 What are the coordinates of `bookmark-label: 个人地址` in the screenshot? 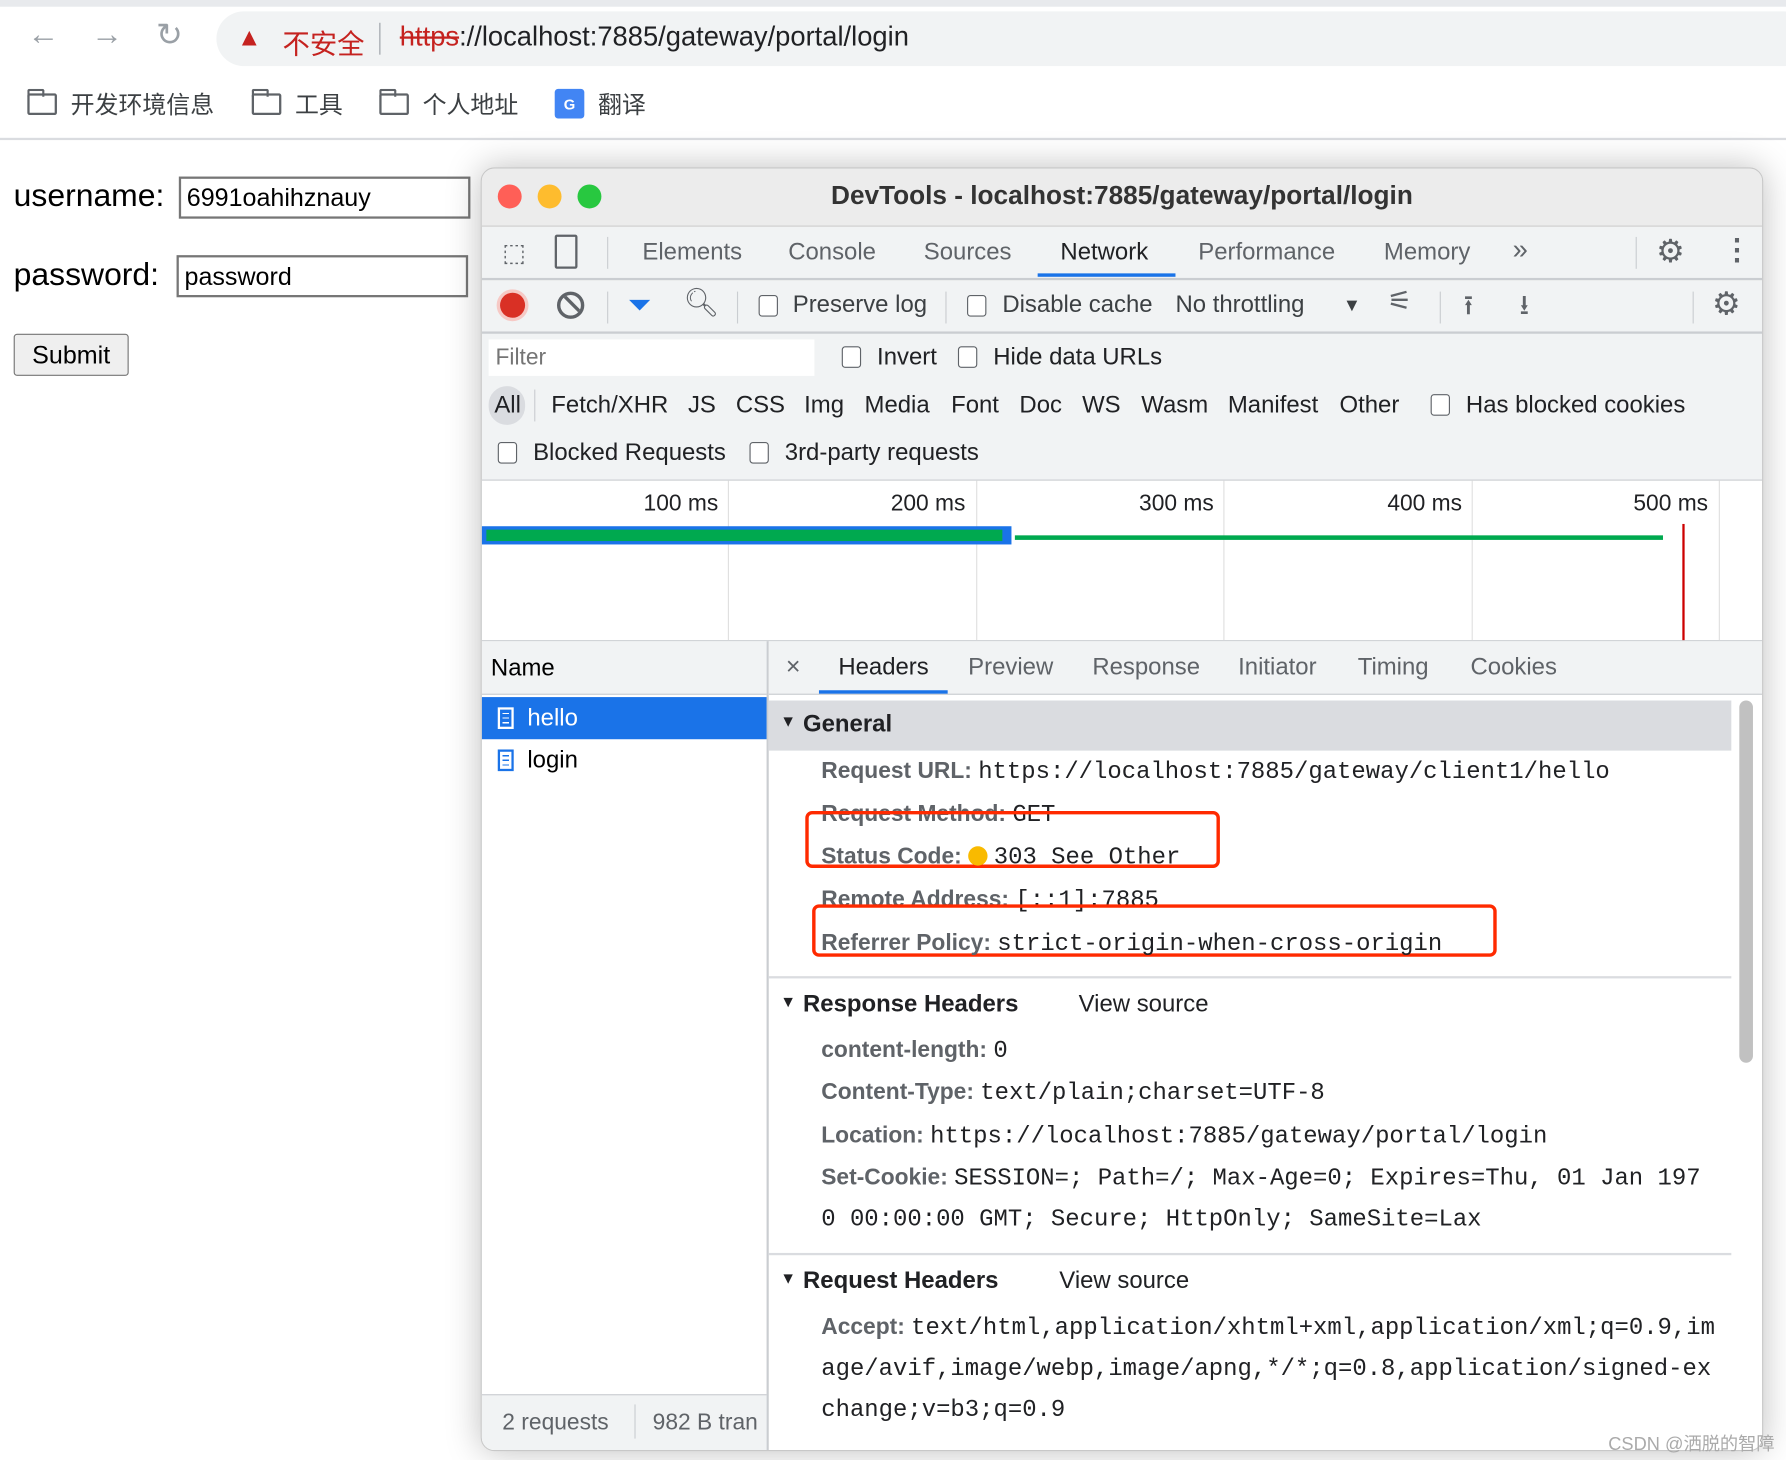 It's located at (470, 105).